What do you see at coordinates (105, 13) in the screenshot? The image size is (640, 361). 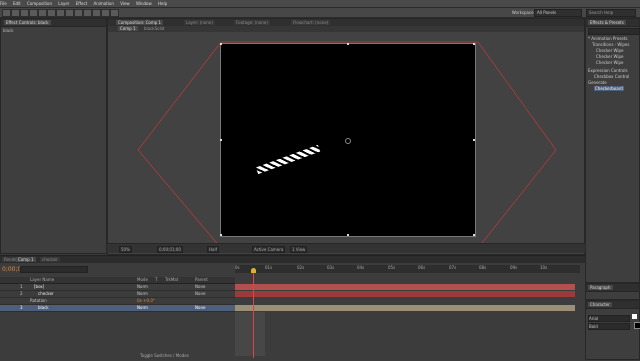 I see `eraser-tool-icon` at bounding box center [105, 13].